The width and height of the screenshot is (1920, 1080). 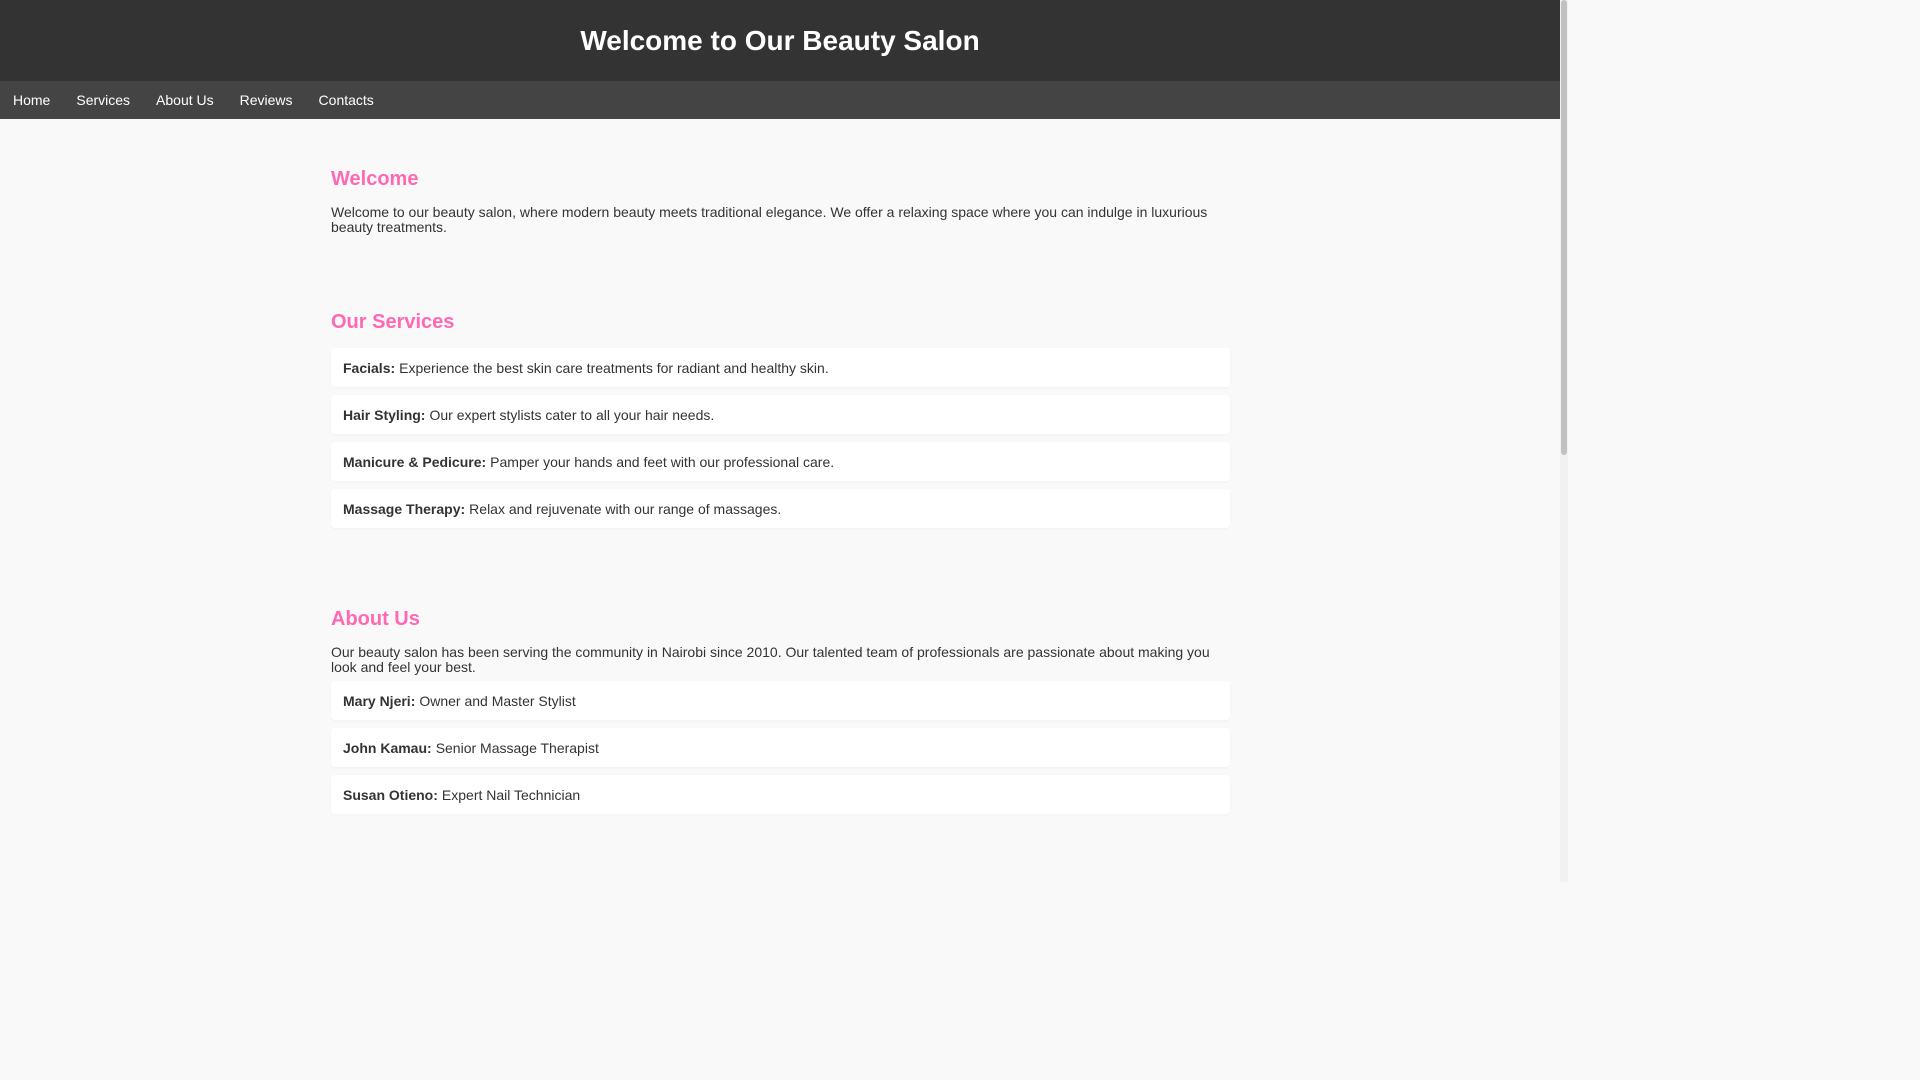 What do you see at coordinates (103, 100) in the screenshot?
I see `nav-link-services: Services` at bounding box center [103, 100].